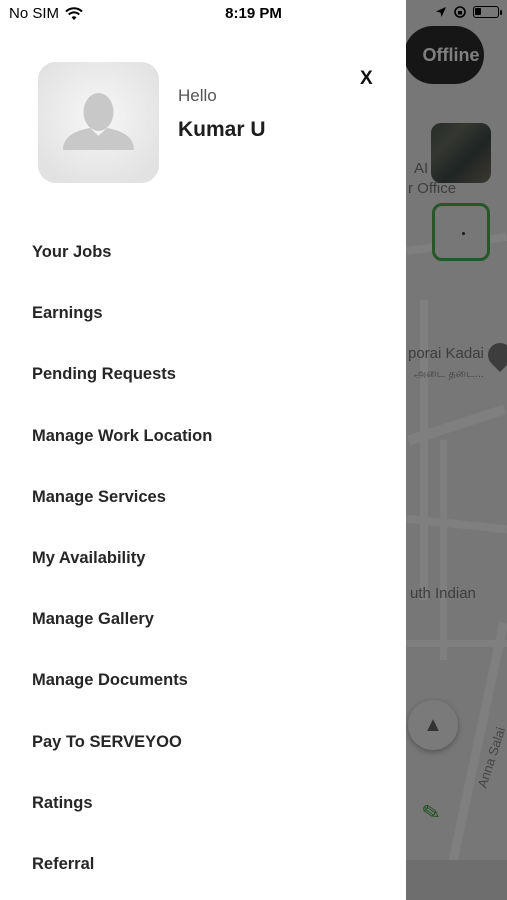 This screenshot has height=900, width=507. I want to click on menu-item-manage-services: Manage Services, so click(203, 497).